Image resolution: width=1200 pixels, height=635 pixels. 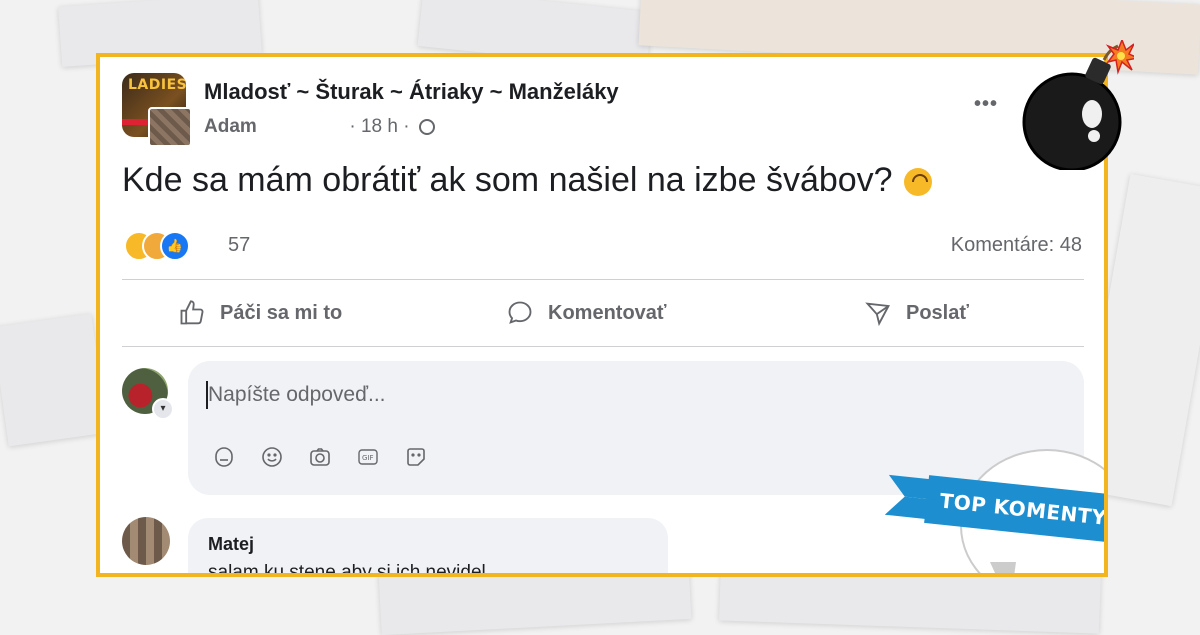 What do you see at coordinates (607, 312) in the screenshot?
I see `comment-label: Komentovať` at bounding box center [607, 312].